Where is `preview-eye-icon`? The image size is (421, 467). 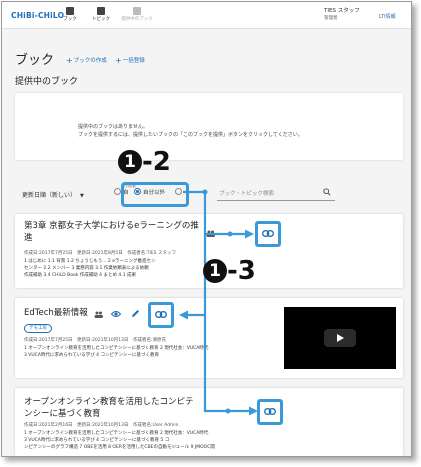 preview-eye-icon is located at coordinates (116, 314).